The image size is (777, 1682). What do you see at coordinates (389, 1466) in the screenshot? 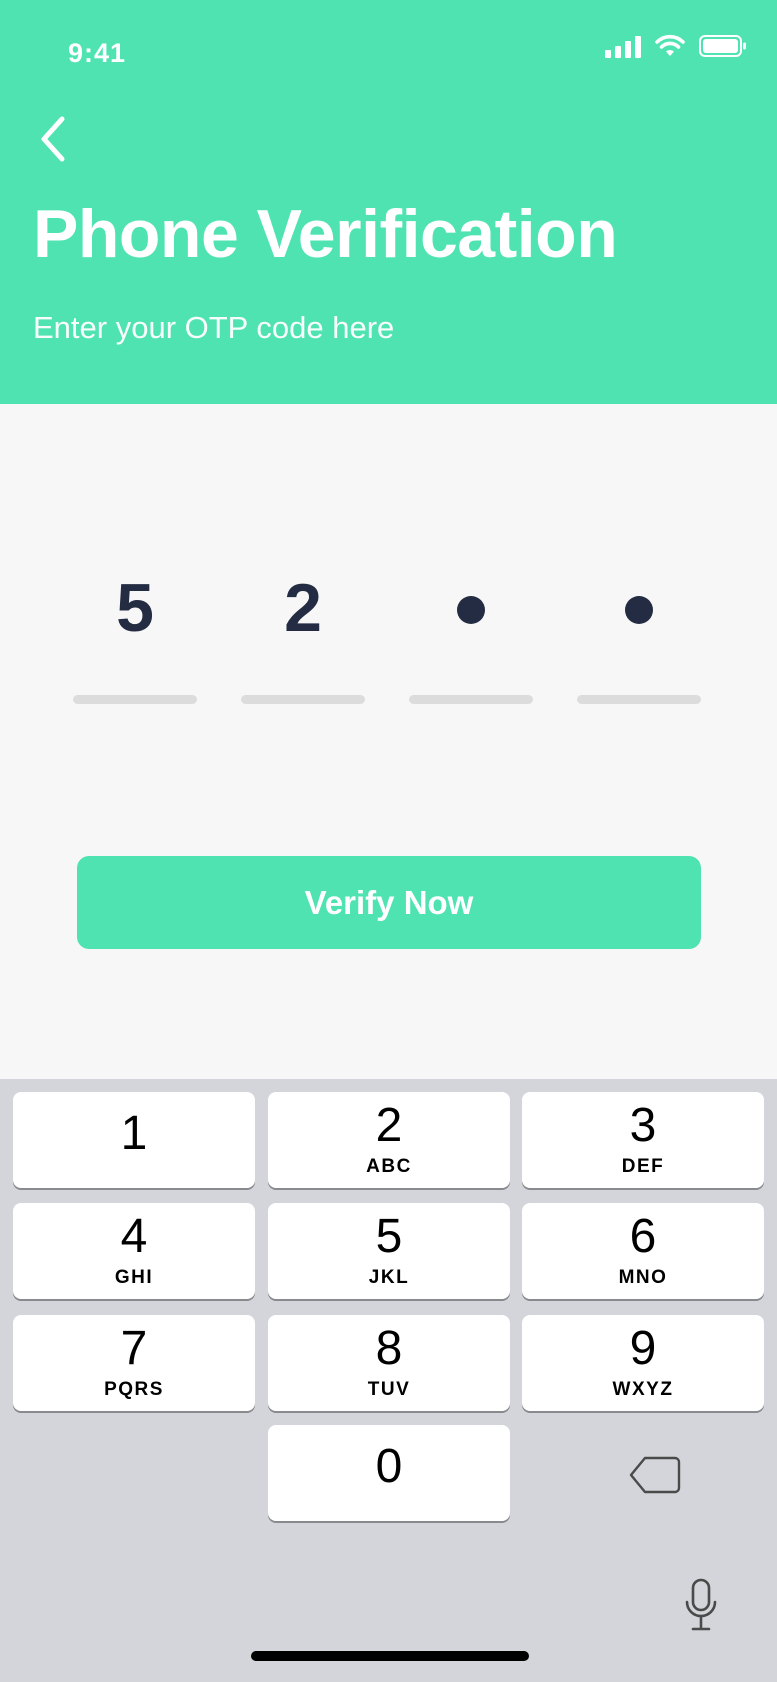
I see `key-number: 0` at bounding box center [389, 1466].